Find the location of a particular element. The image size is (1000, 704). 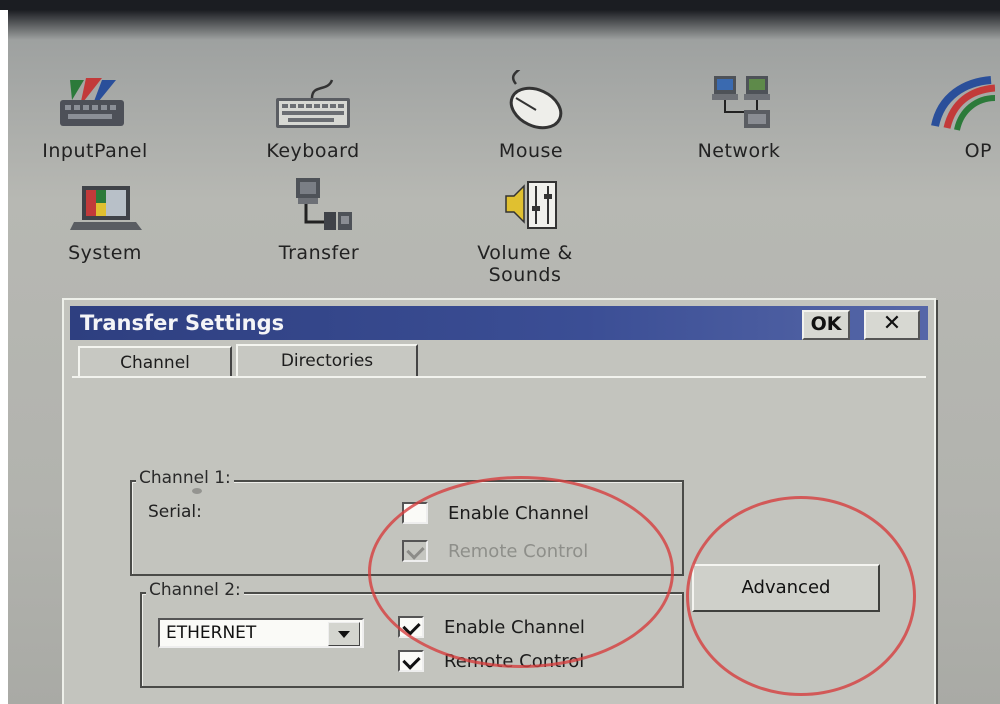

desktop-icon-keyboard: Keyboard is located at coordinates (313, 118).